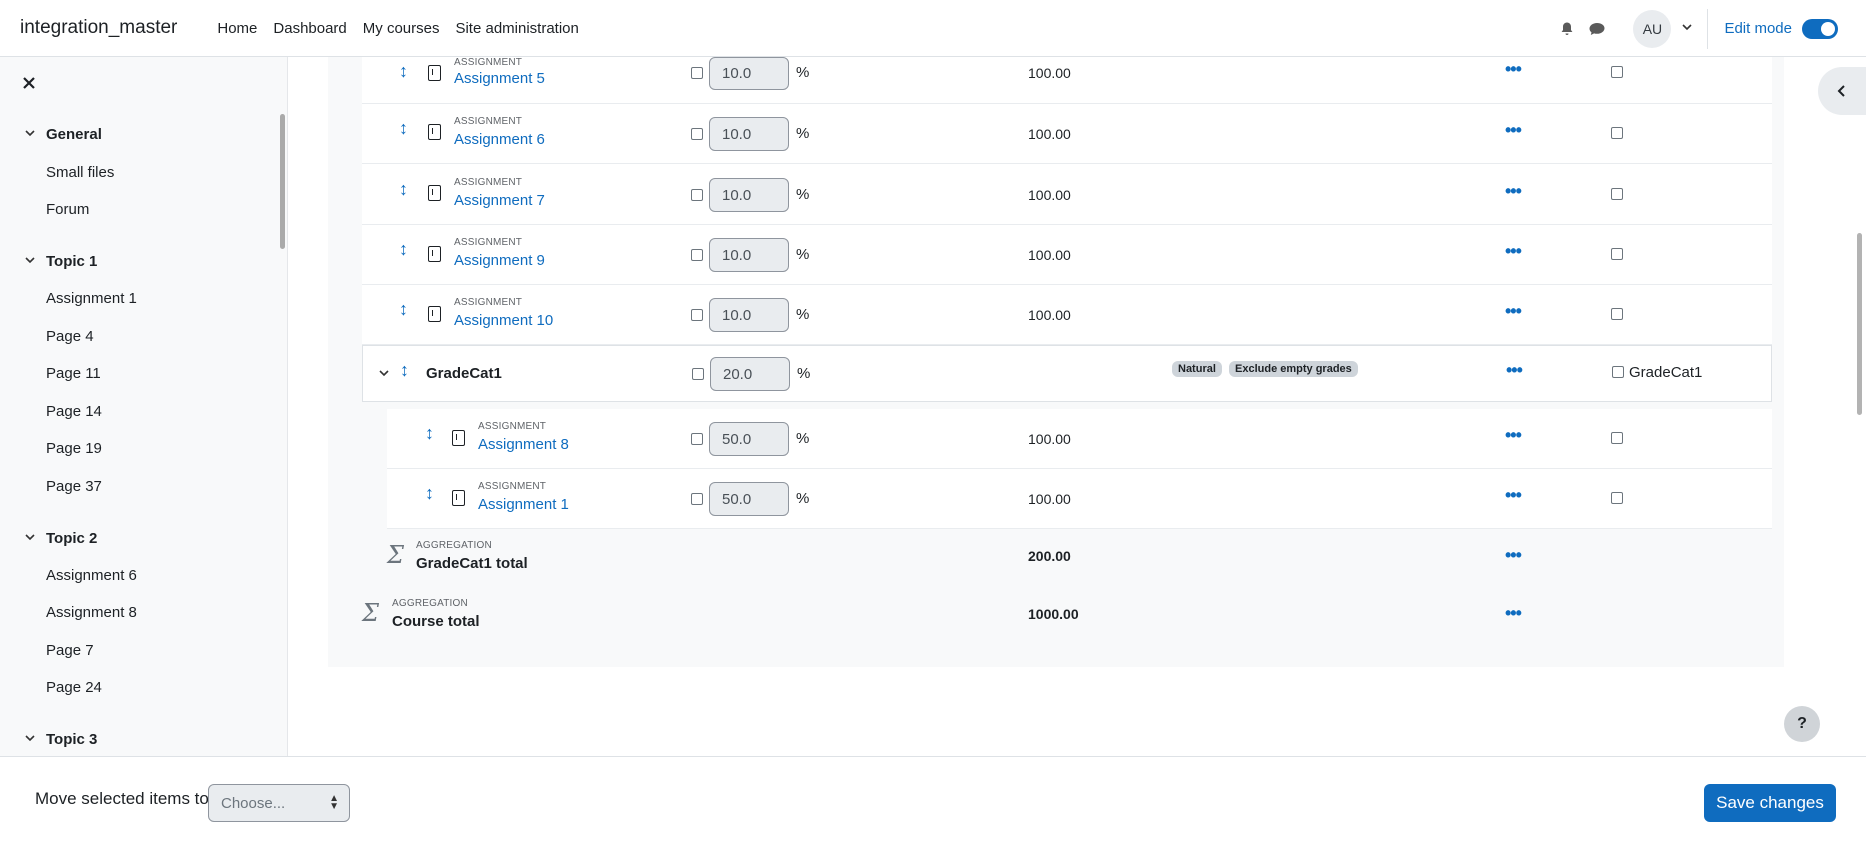 This screenshot has height=845, width=1866. I want to click on open-block-drawer-button, so click(1842, 91).